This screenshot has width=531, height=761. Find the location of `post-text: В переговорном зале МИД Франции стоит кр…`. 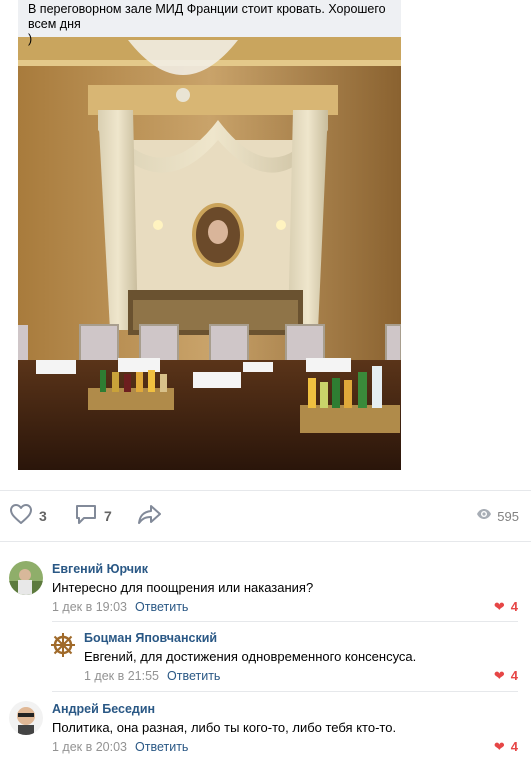

post-text: В переговорном зале МИД Франции стоит кр… is located at coordinates (207, 24).